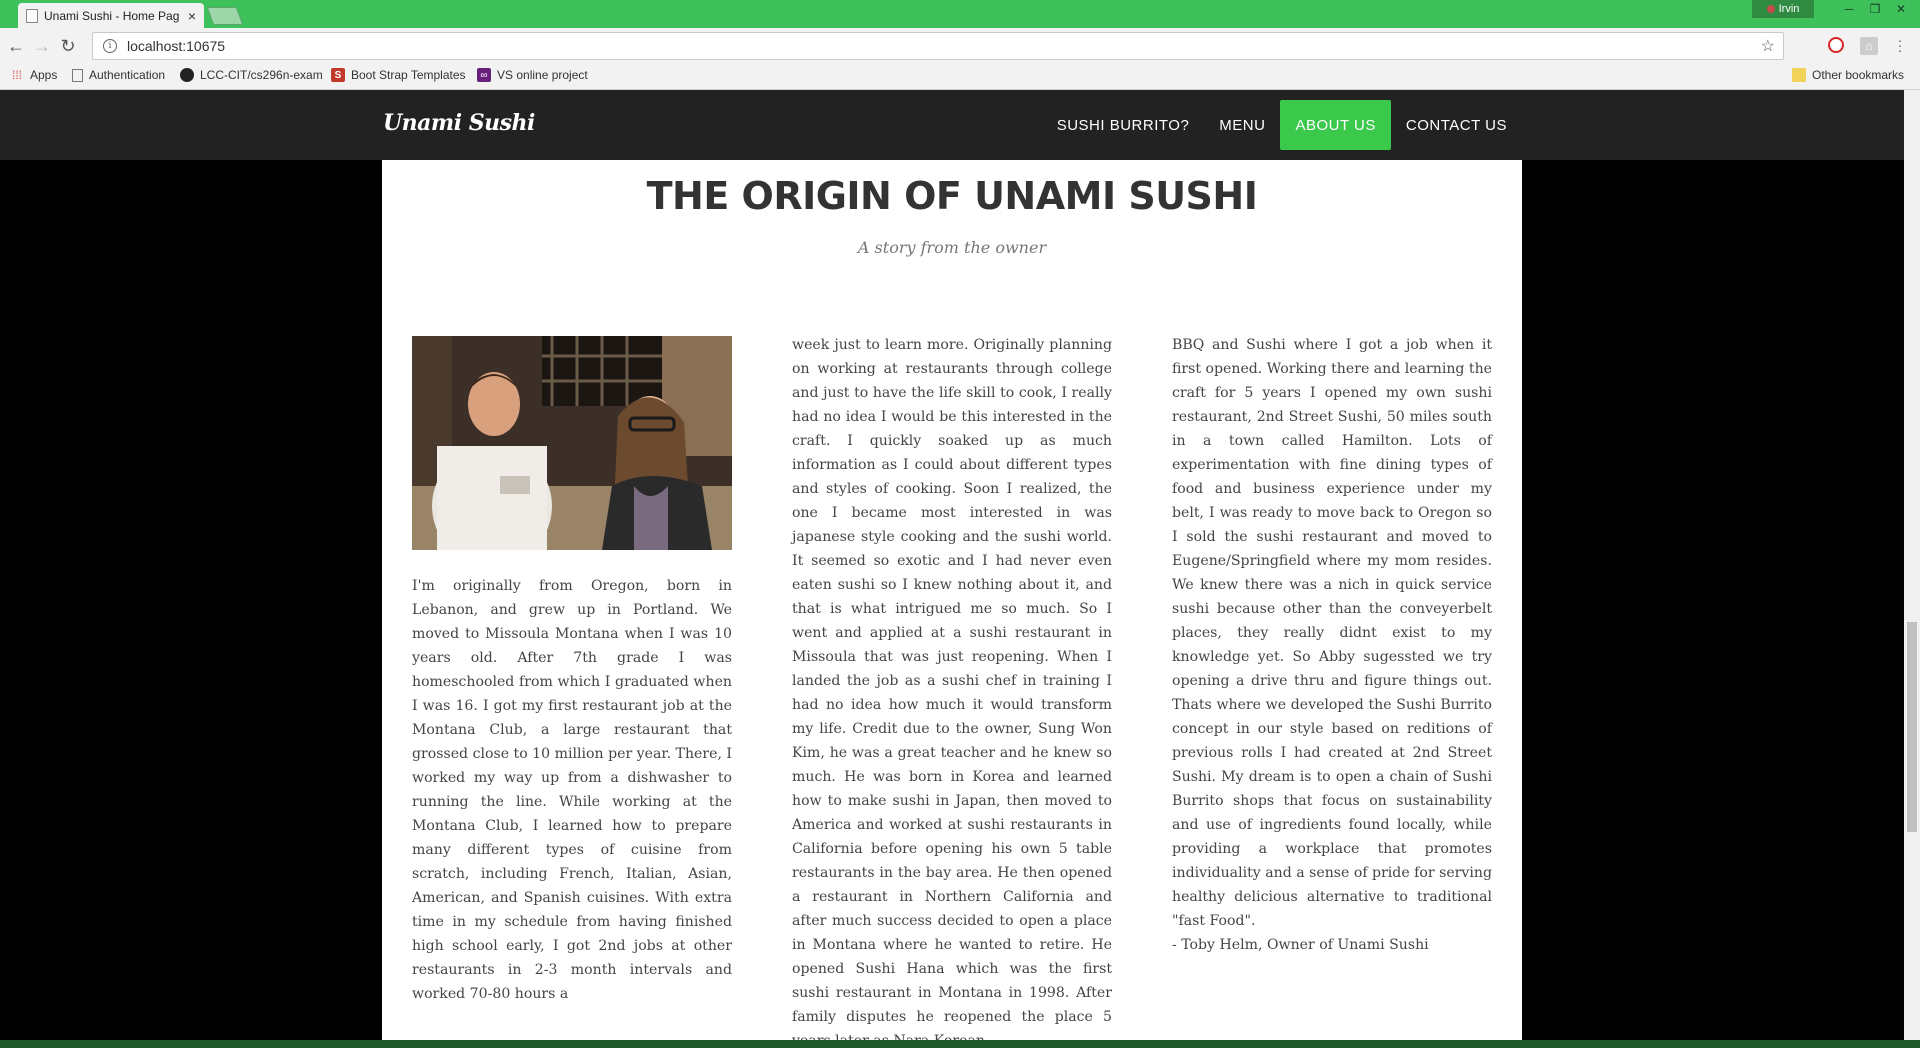 The height and width of the screenshot is (1048, 1920). Describe the element at coordinates (960, 1044) in the screenshot. I see `os-taskbar` at that location.